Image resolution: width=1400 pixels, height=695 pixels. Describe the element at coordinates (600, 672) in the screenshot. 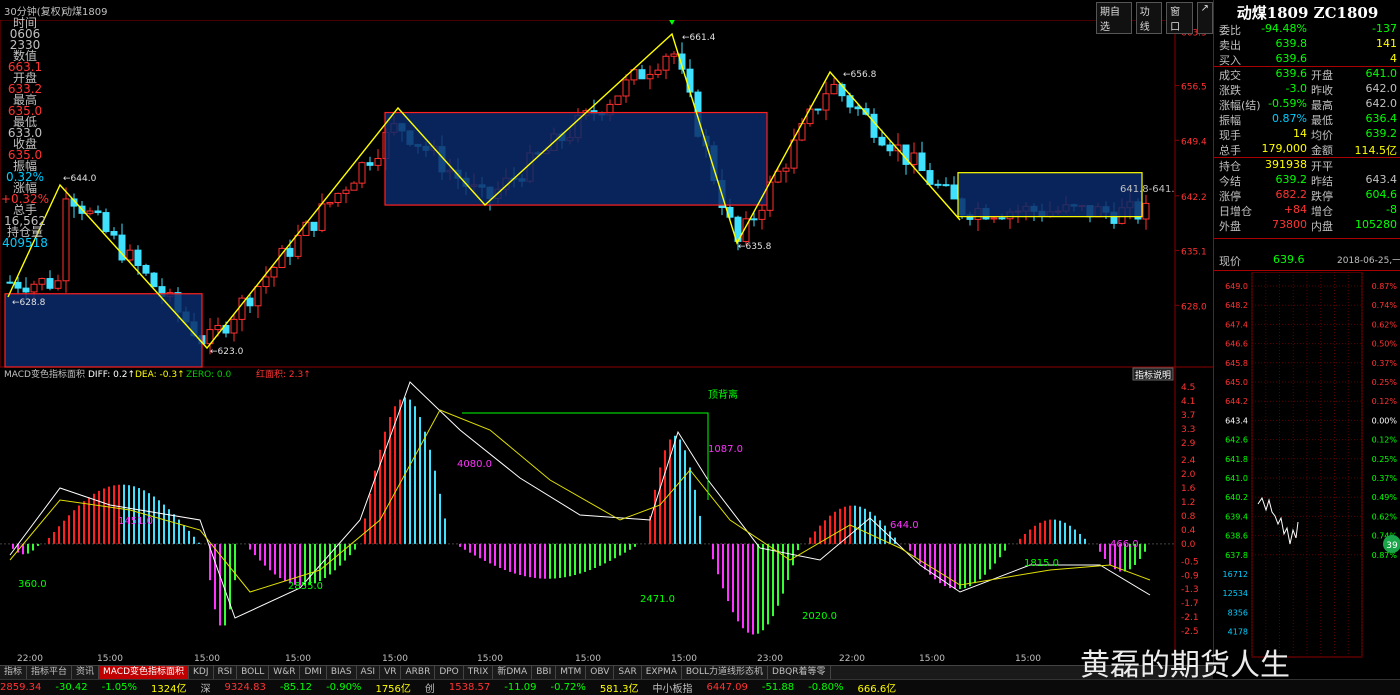

I see `tab-18: OBV` at that location.